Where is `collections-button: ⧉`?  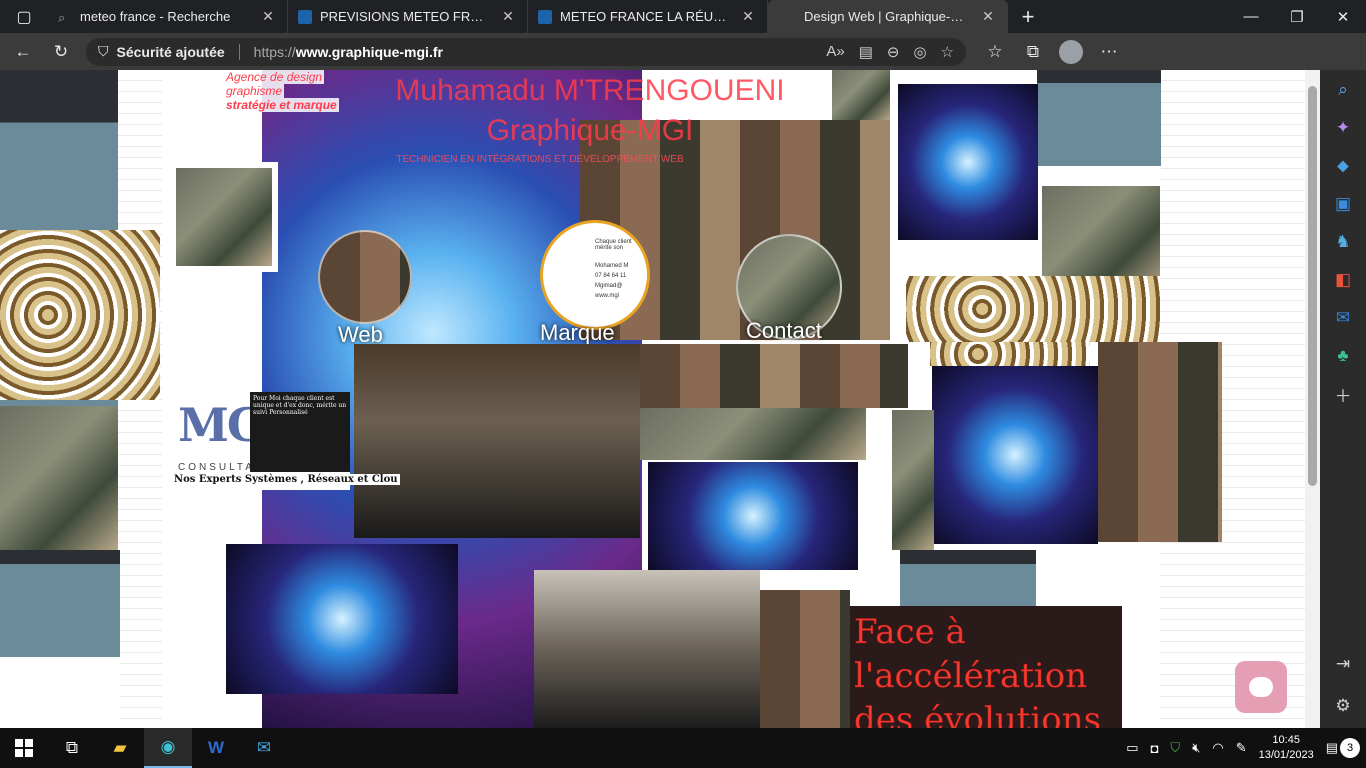
collections-button: ⧉ is located at coordinates (1033, 52).